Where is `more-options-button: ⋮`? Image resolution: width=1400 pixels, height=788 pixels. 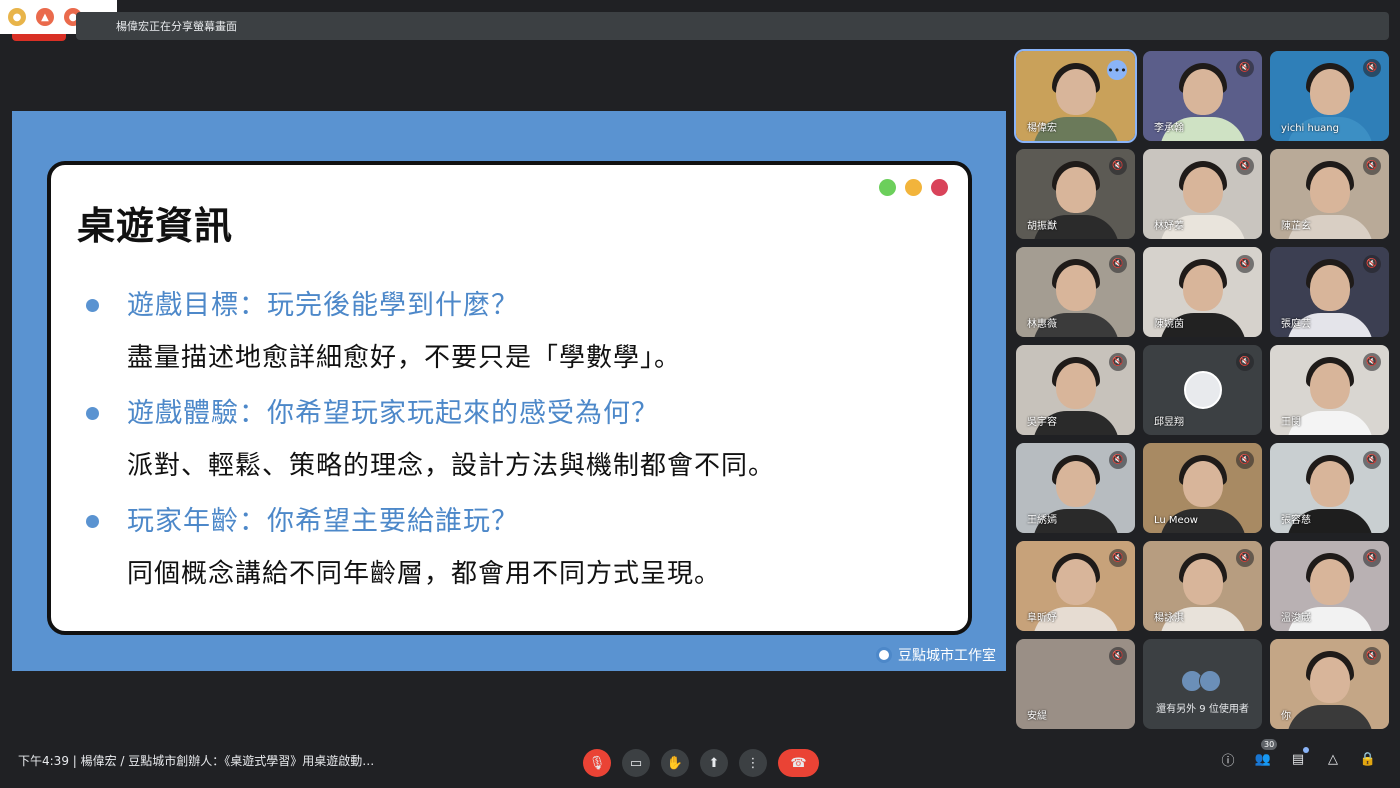 more-options-button: ⋮ is located at coordinates (753, 763).